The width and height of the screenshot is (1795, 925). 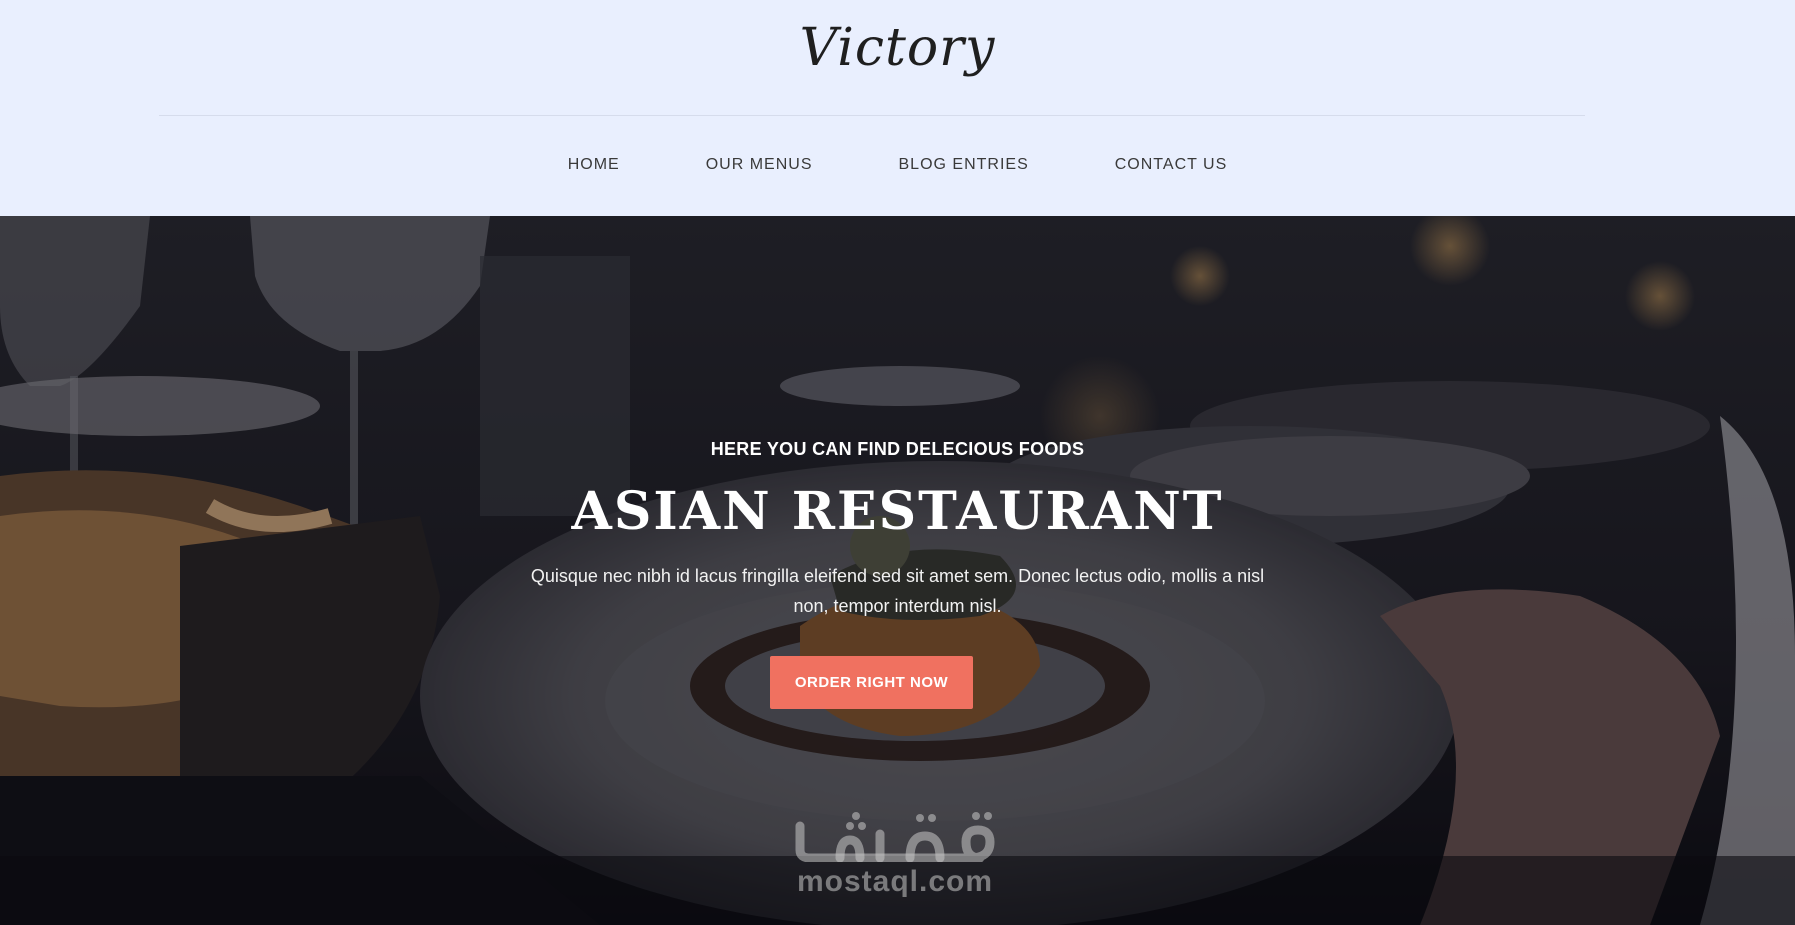 I want to click on header-divider, so click(x=872, y=115).